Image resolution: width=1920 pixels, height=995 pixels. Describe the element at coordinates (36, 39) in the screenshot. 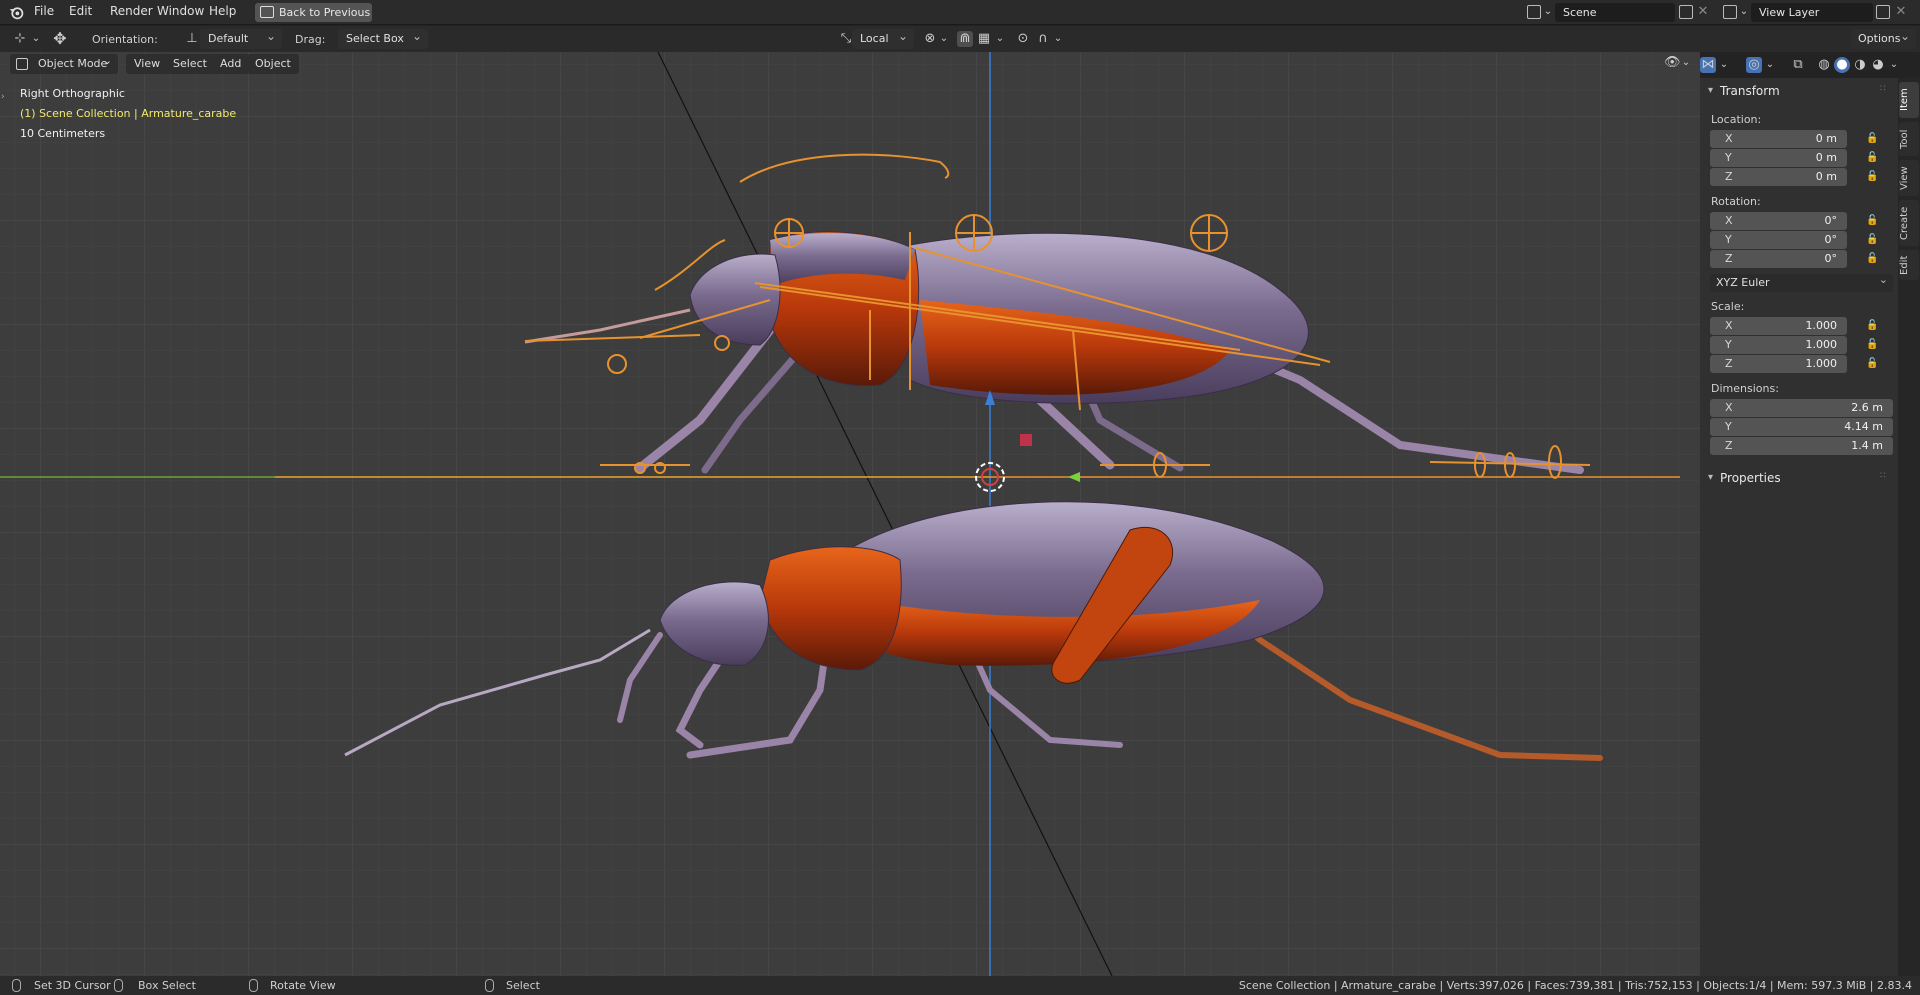

I see `editor-type-chevron-icon: ⌄` at that location.